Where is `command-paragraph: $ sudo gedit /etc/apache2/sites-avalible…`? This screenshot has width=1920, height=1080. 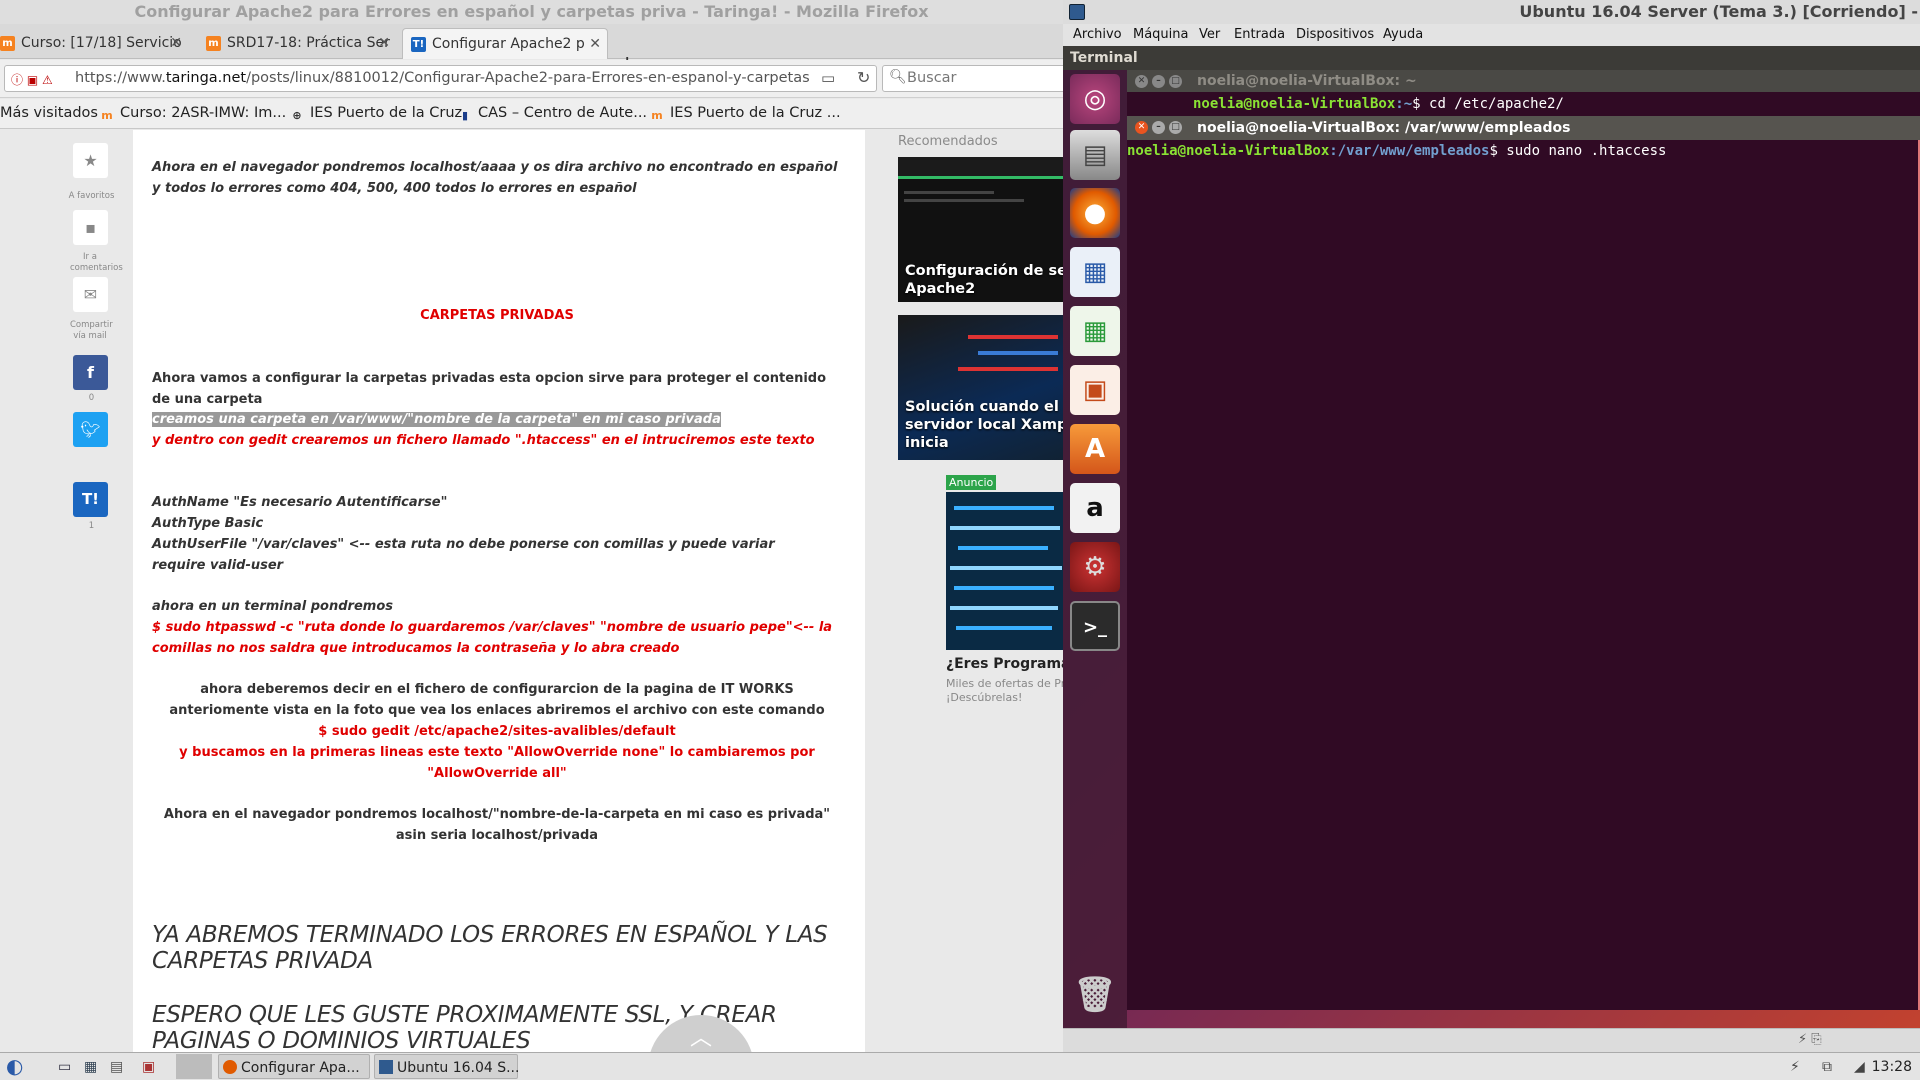
command-paragraph: $ sudo gedit /etc/apache2/sites-avalible… is located at coordinates (497, 731).